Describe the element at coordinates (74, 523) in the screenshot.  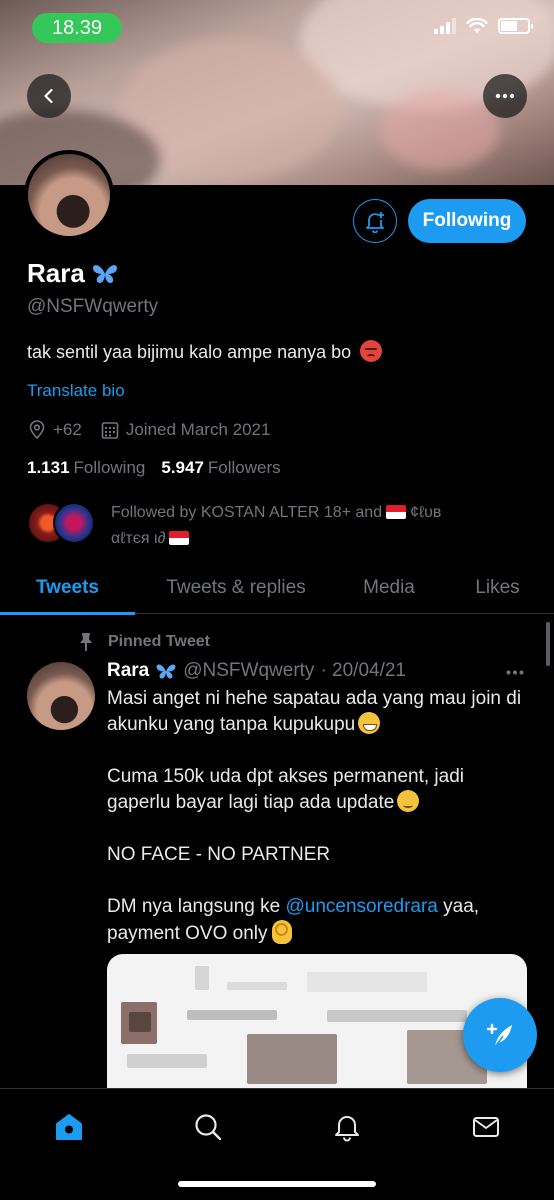
I see `follower-avatar` at that location.